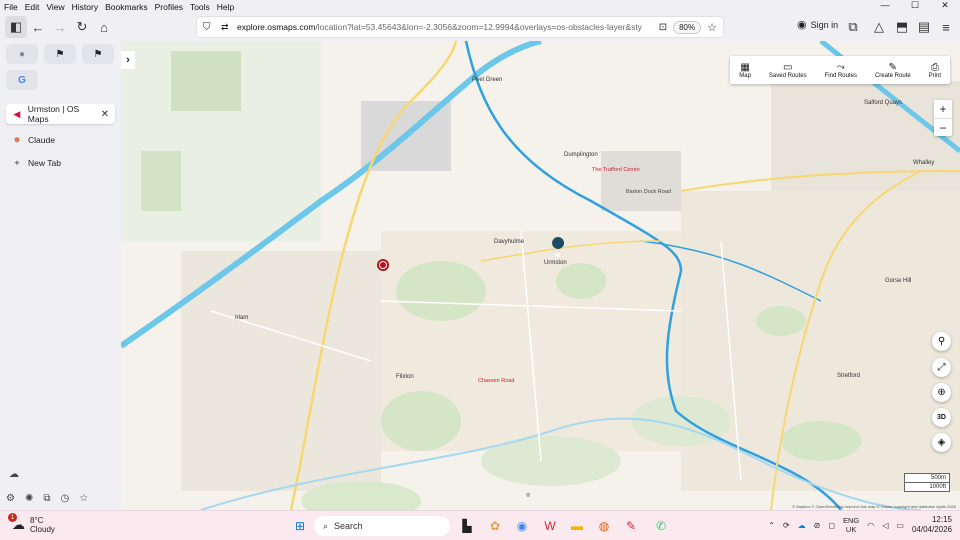  I want to click on menu-tools: Tools, so click(200, 7).